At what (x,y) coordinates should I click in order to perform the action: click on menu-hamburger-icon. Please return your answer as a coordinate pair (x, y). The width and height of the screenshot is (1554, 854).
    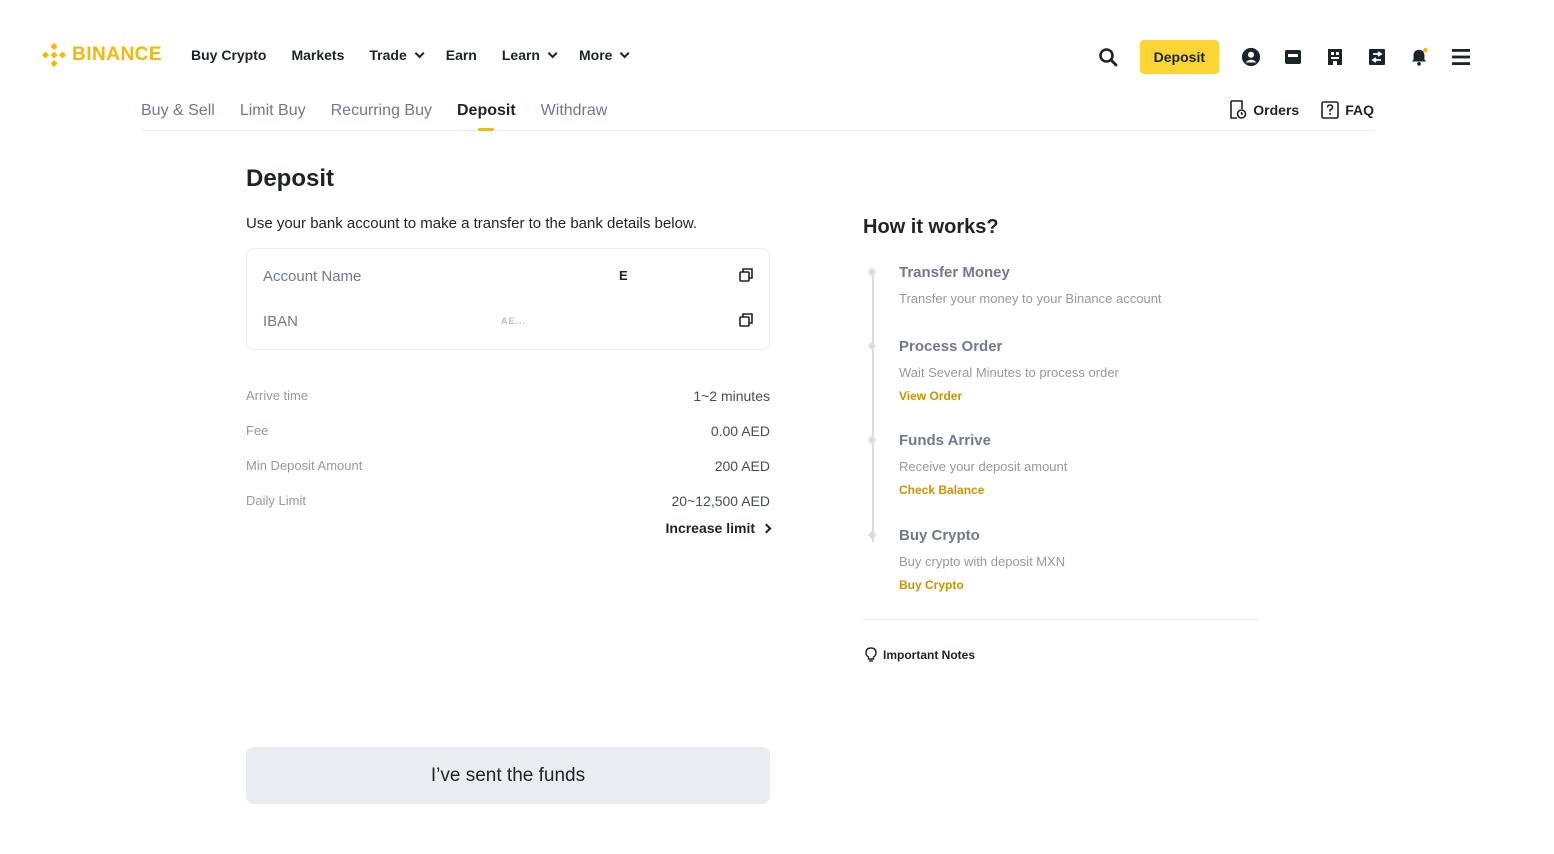
    Looking at the image, I should click on (1461, 57).